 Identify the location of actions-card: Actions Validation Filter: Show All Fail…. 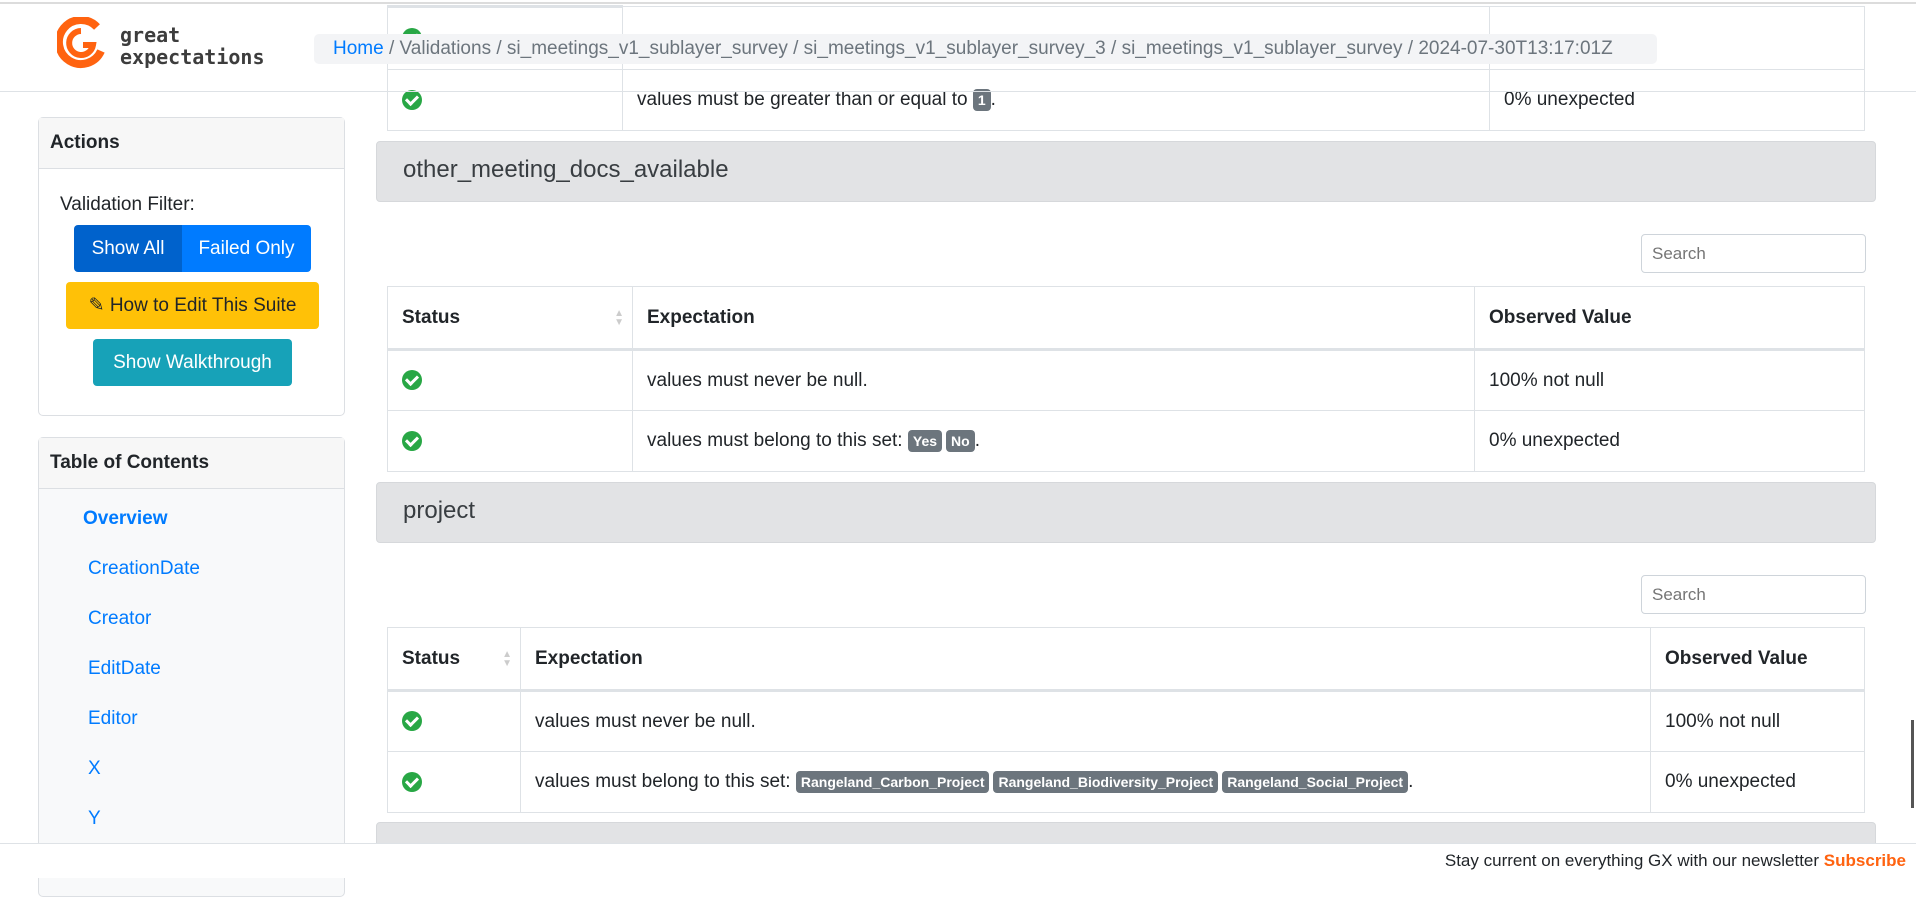
(191, 266).